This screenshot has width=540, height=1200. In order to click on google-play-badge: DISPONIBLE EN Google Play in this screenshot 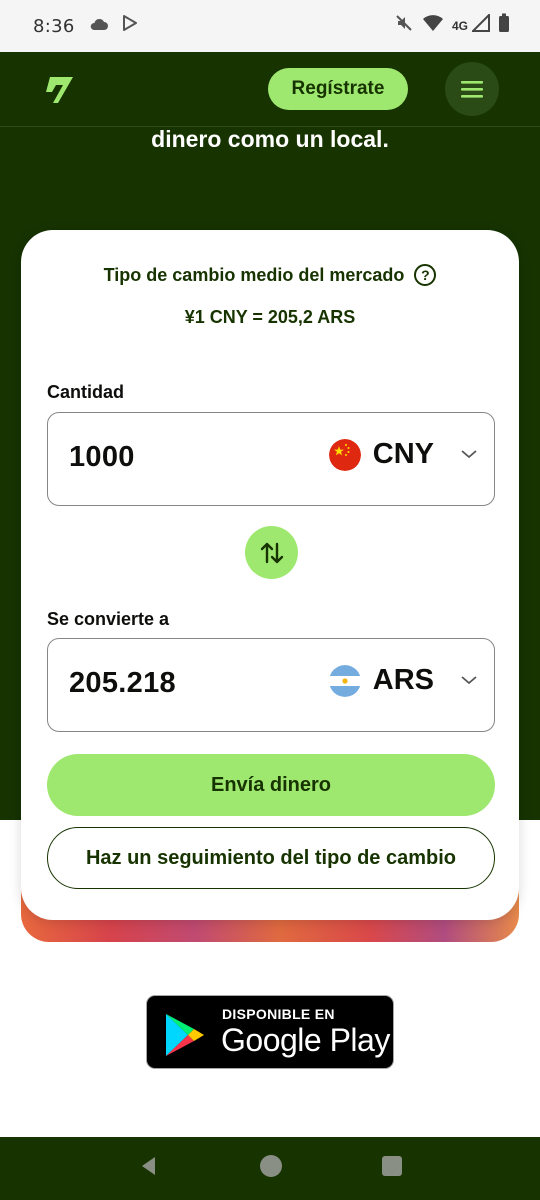, I will do `click(270, 1032)`.